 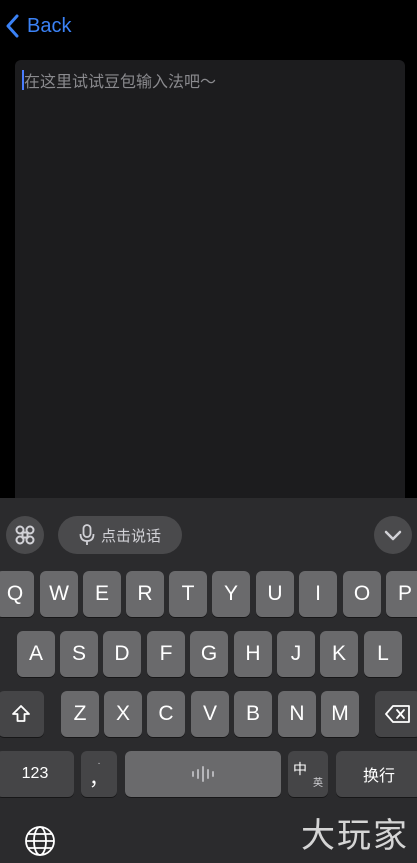 What do you see at coordinates (40, 841) in the screenshot?
I see `globe-icon` at bounding box center [40, 841].